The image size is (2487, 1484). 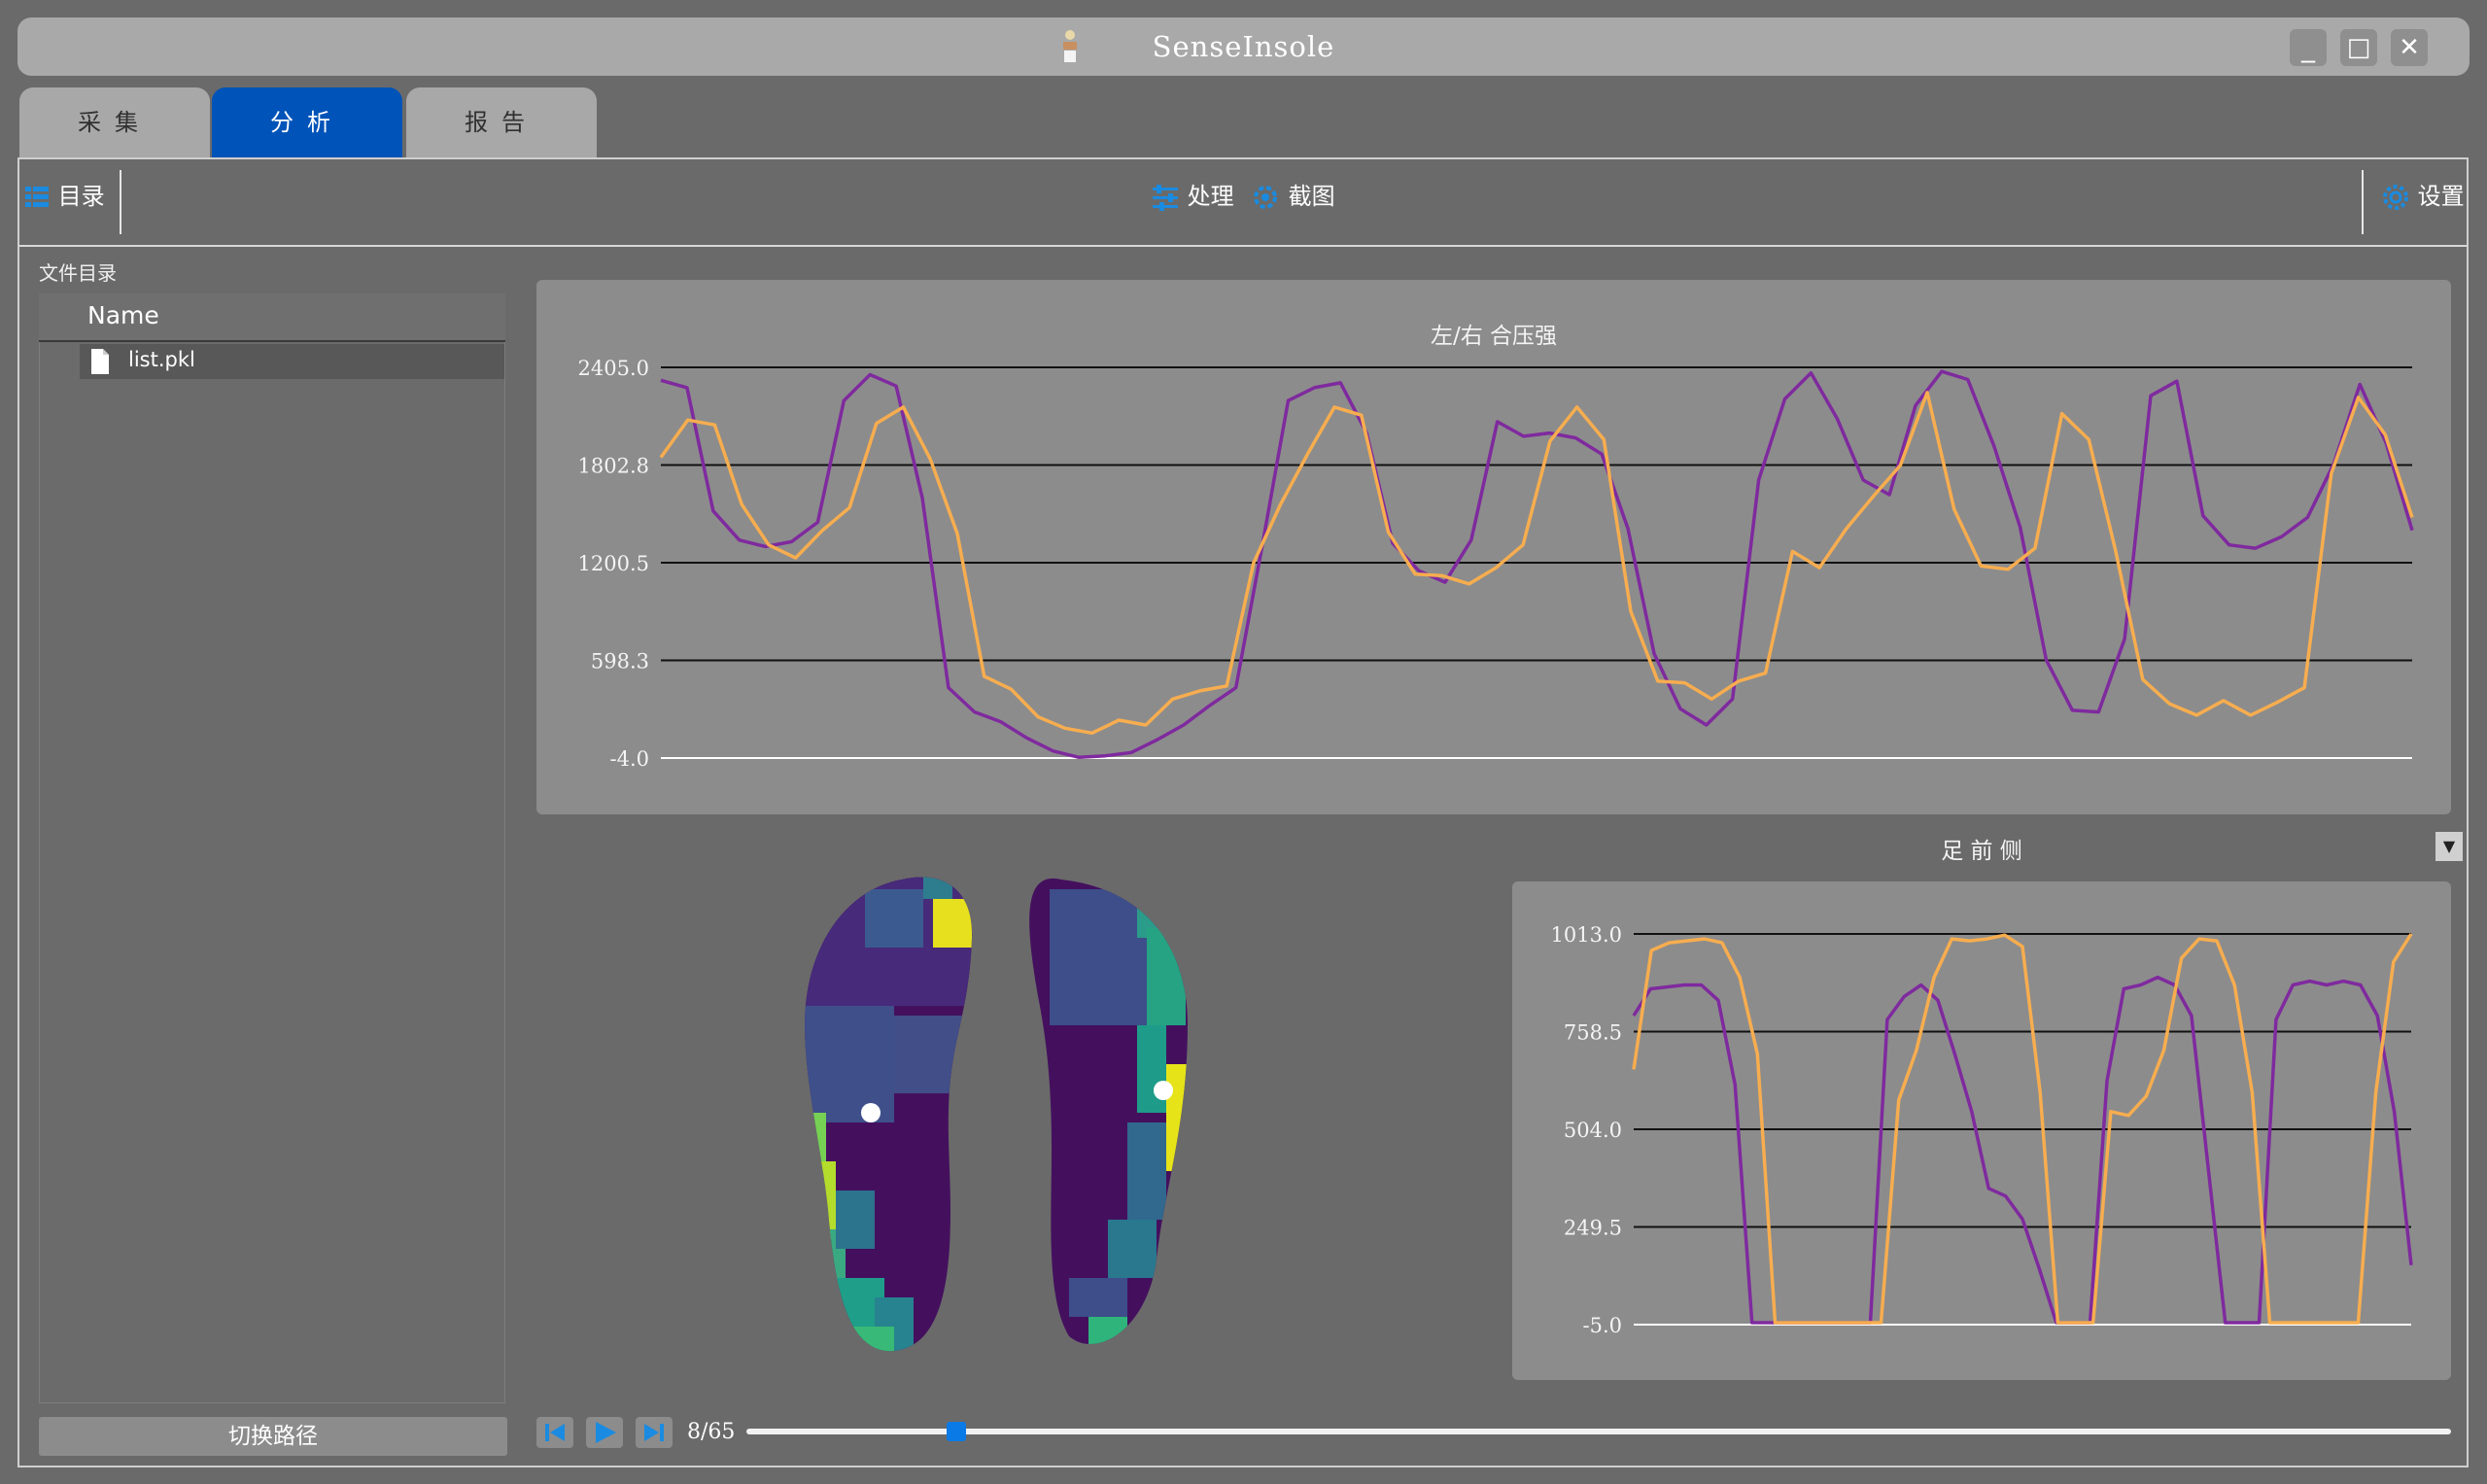 What do you see at coordinates (2441, 196) in the screenshot?
I see `settings-label: 设置` at bounding box center [2441, 196].